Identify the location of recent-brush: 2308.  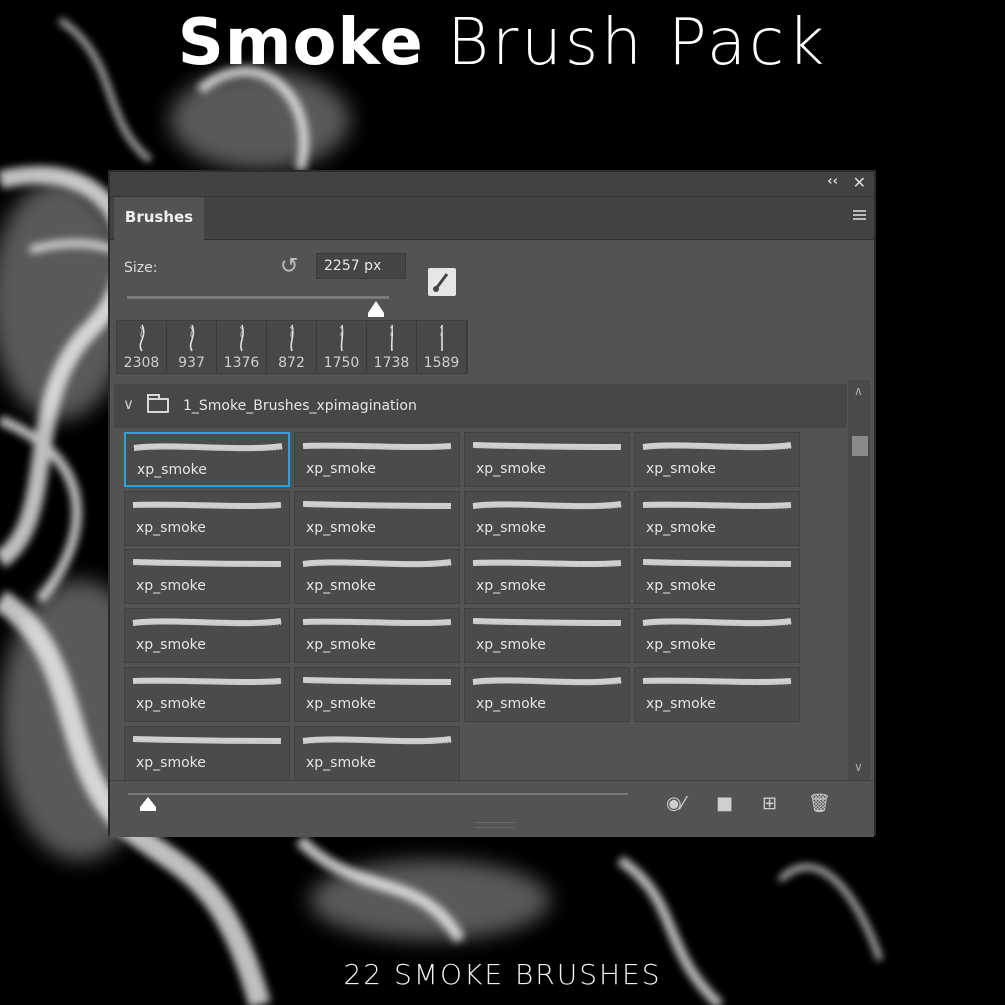
(142, 347).